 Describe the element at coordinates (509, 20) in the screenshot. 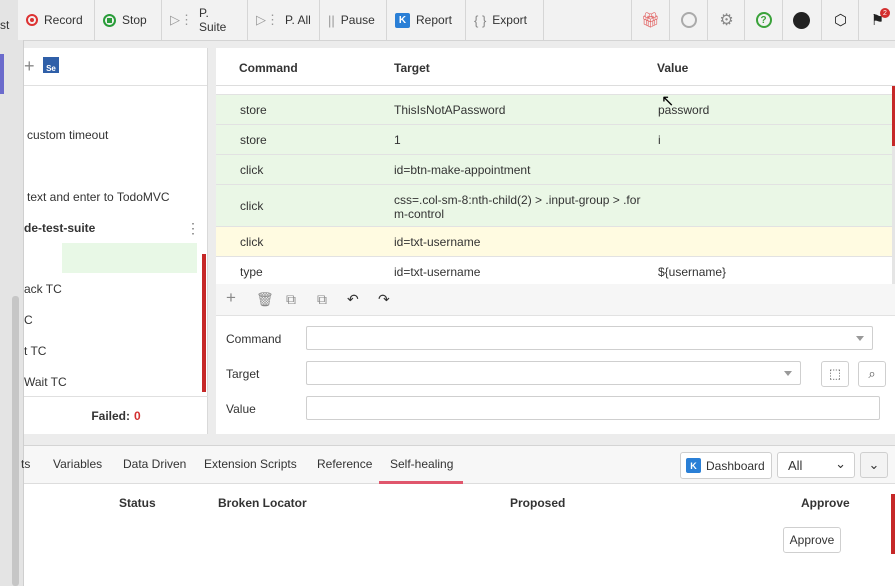

I see `export-label: Export` at that location.